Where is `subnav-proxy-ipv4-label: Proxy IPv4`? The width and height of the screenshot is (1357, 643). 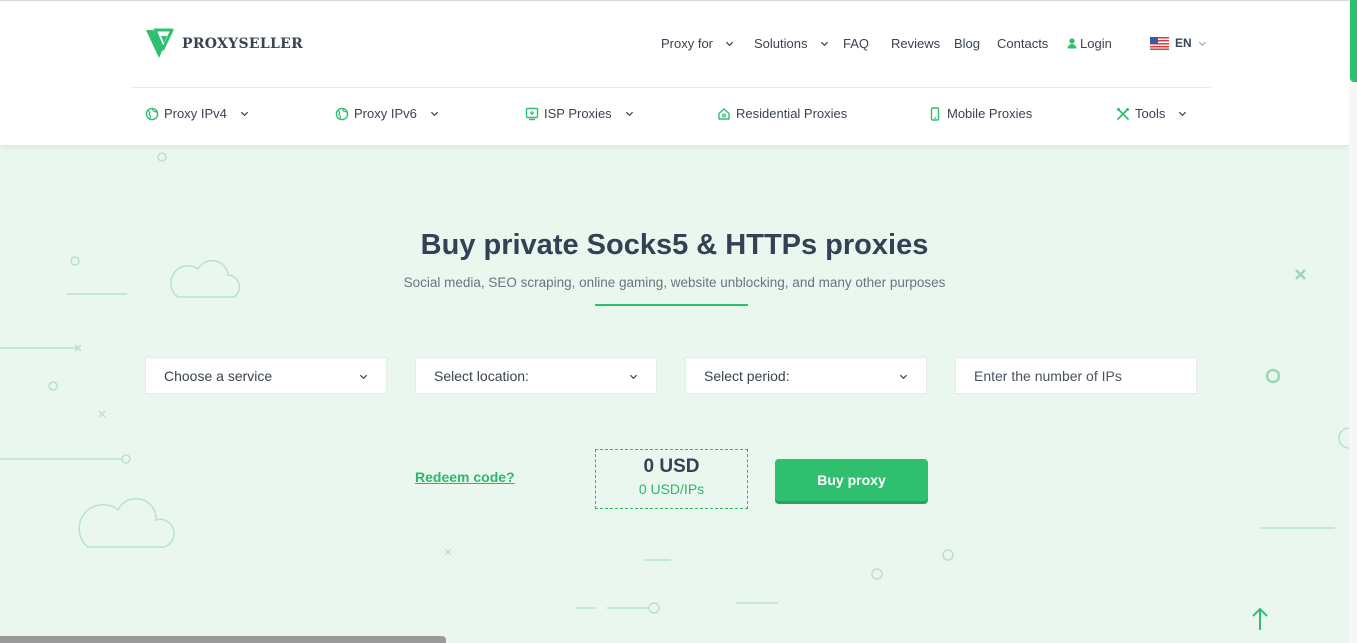
subnav-proxy-ipv4-label: Proxy IPv4 is located at coordinates (195, 113).